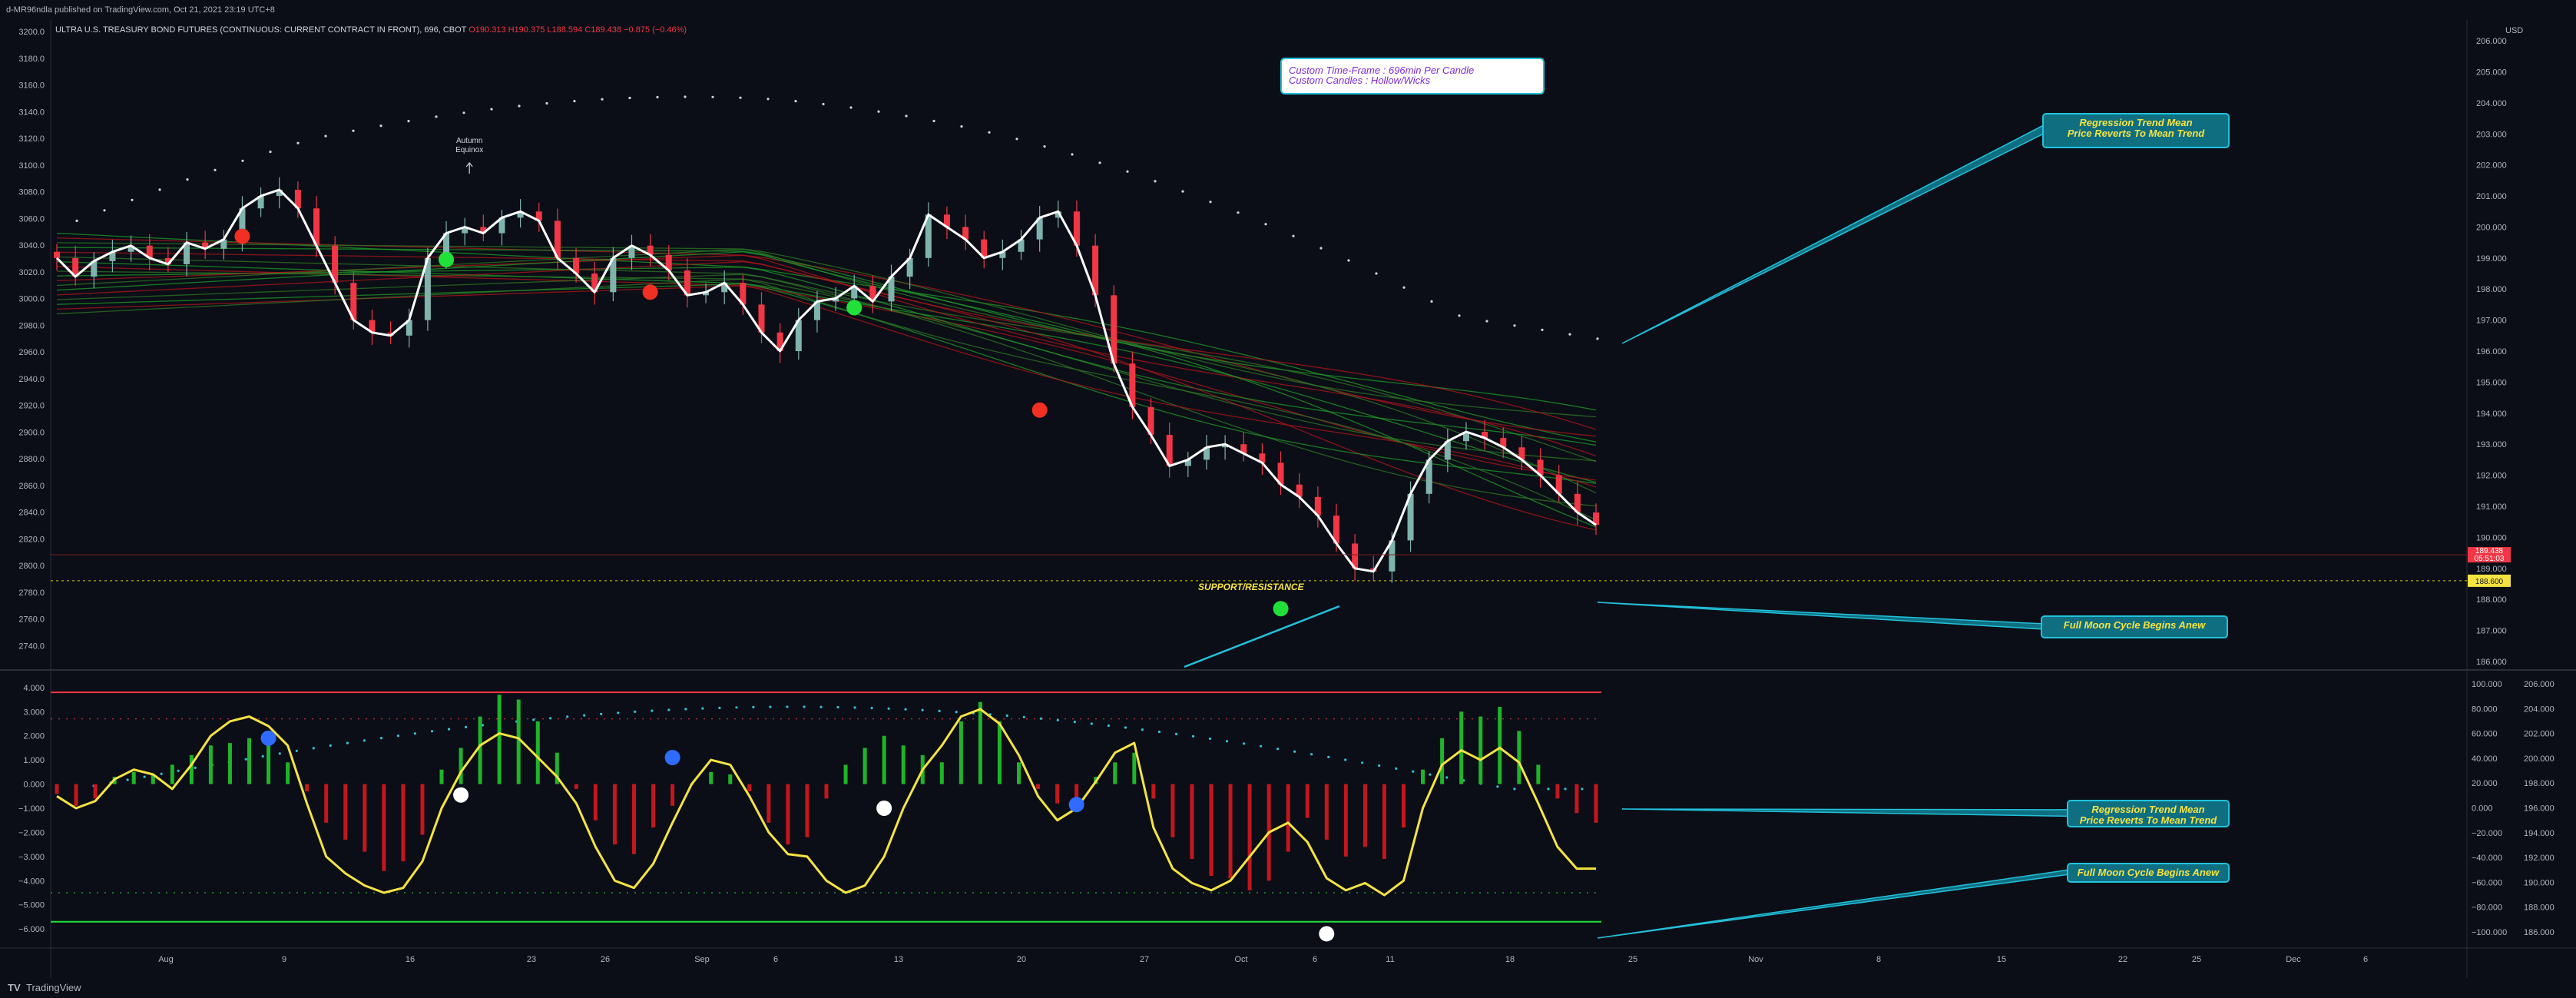 Image resolution: width=2576 pixels, height=998 pixels. I want to click on ohlc-low: L188.594, so click(565, 30).